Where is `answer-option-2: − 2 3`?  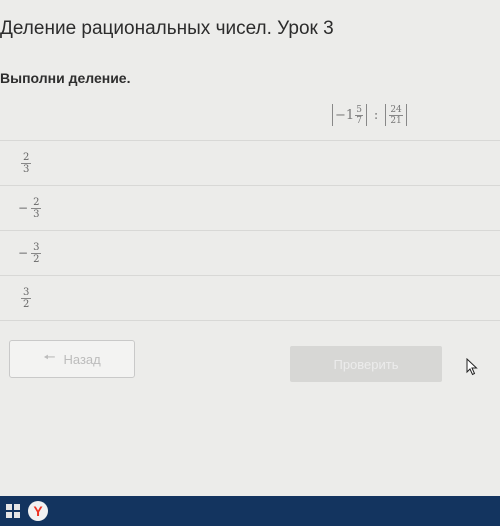 answer-option-2: − 2 3 is located at coordinates (250, 207).